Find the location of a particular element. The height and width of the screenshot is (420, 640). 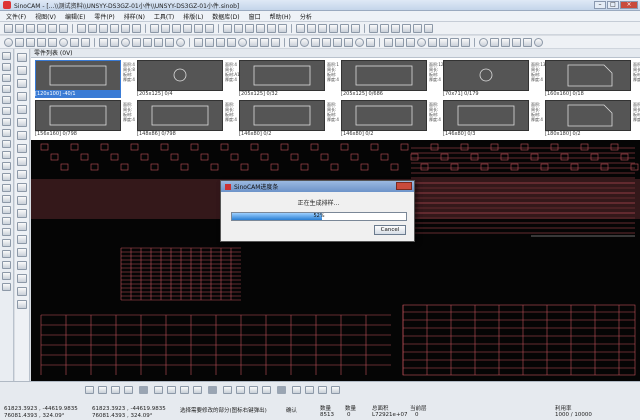

part-thumbnail: [205x125] 0/4 面积:4 周长: 板材:A1 厚度:4 is located at coordinates (188, 79).